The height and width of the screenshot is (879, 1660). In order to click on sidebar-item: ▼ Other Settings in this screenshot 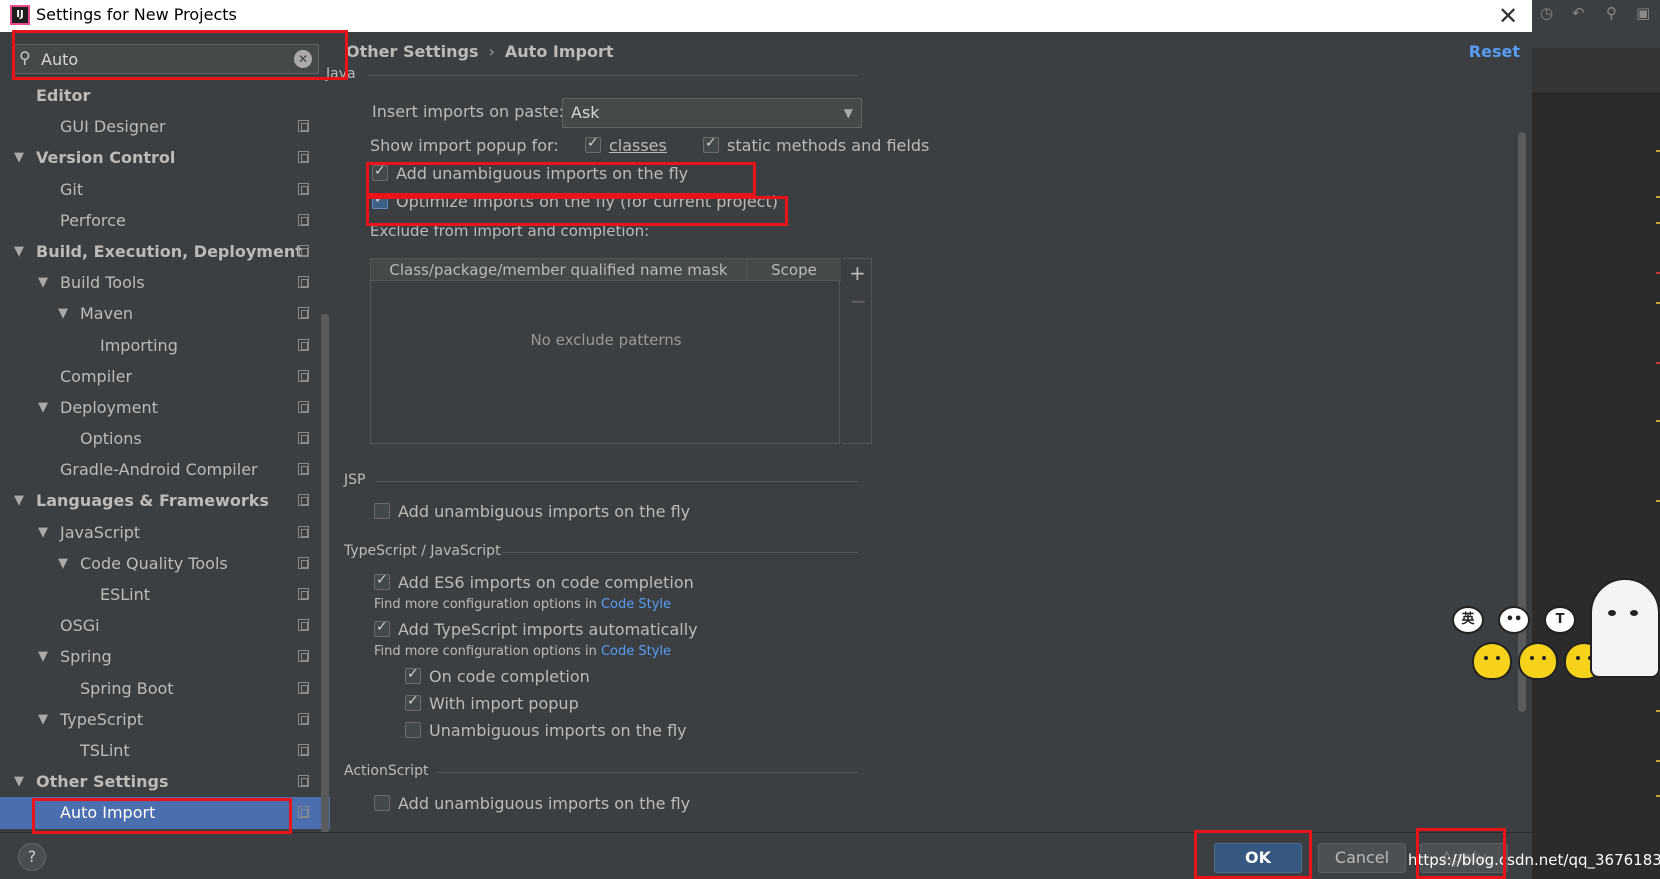, I will do `click(165, 781)`.